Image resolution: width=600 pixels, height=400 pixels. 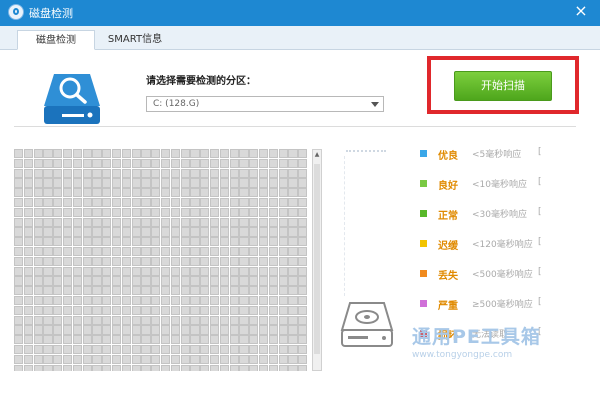 What do you see at coordinates (503, 85) in the screenshot?
I see `highlight-box` at bounding box center [503, 85].